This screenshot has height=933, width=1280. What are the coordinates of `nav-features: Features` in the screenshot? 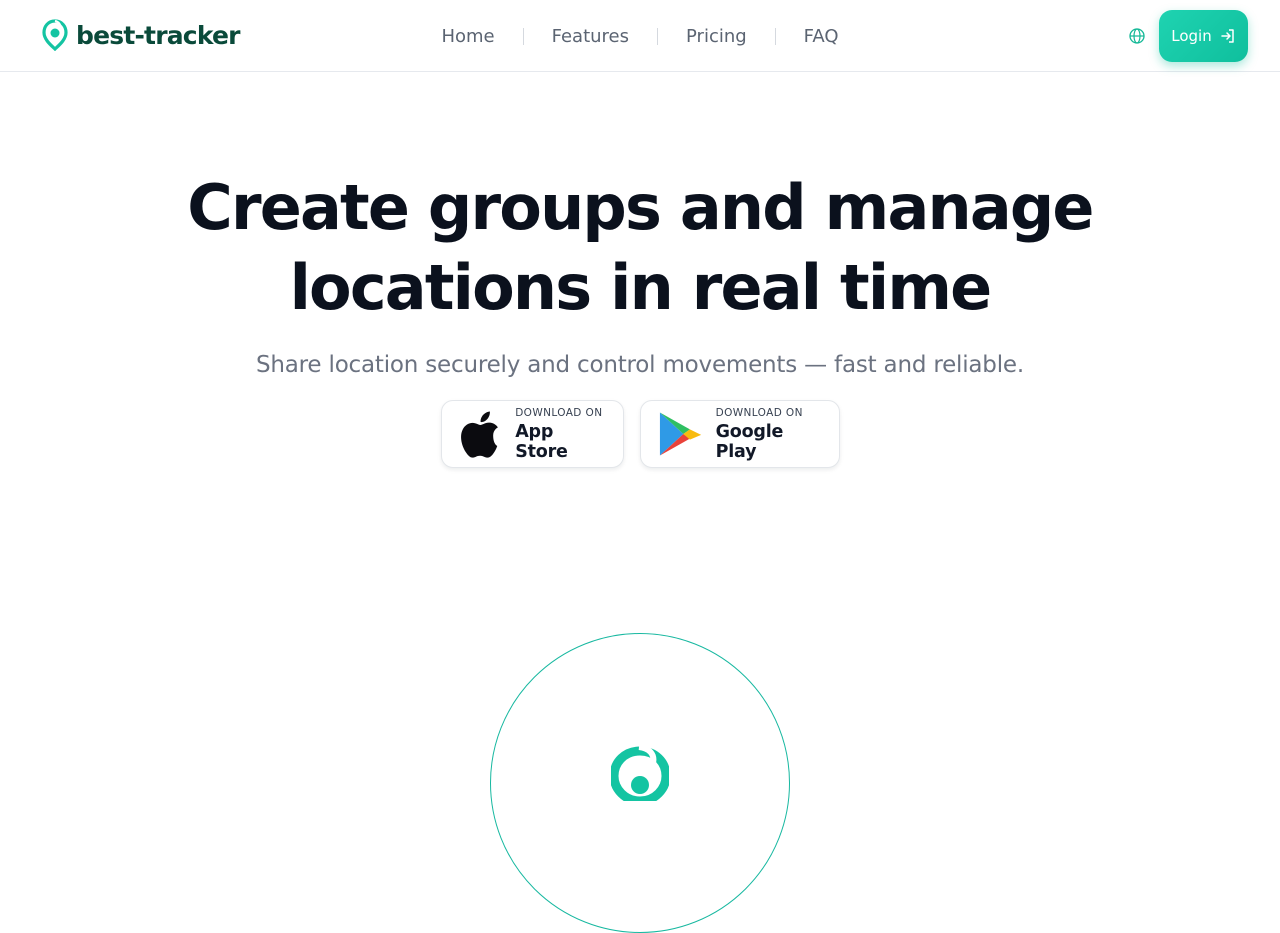 It's located at (590, 36).